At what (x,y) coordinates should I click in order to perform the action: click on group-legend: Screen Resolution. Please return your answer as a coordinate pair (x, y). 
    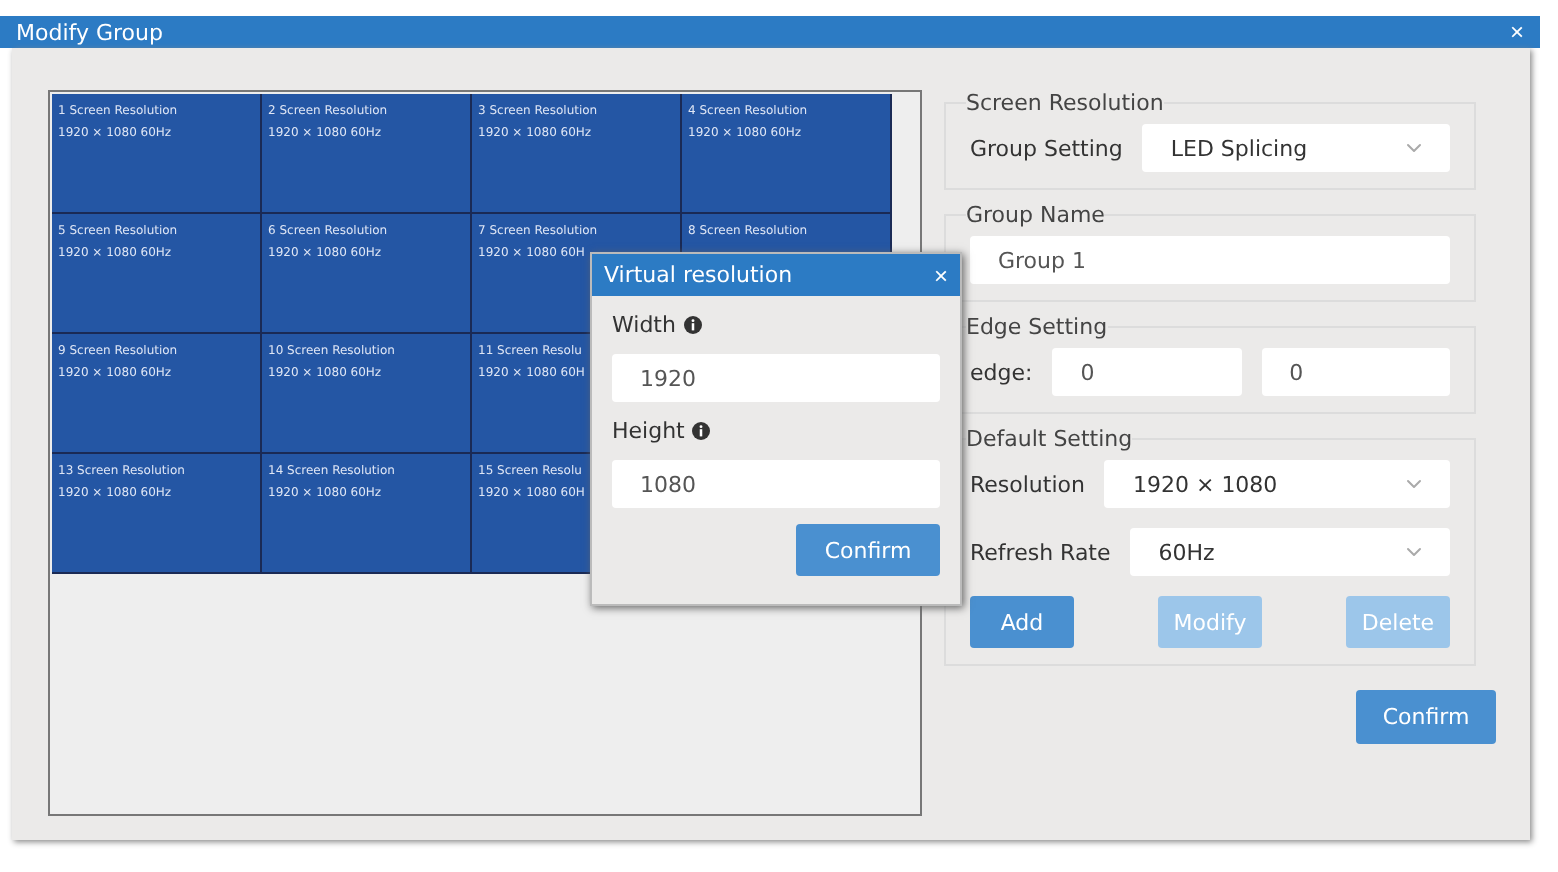
    Looking at the image, I should click on (1065, 103).